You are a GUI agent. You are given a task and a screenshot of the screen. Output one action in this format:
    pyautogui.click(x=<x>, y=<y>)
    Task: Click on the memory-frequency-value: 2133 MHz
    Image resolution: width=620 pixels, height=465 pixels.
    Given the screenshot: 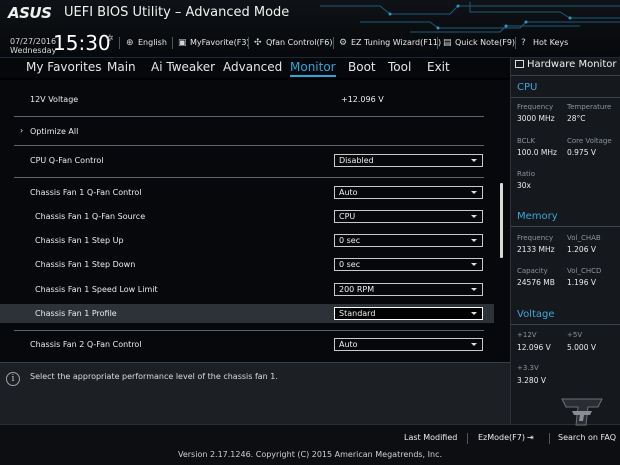 What is the action you would take?
    pyautogui.click(x=536, y=249)
    